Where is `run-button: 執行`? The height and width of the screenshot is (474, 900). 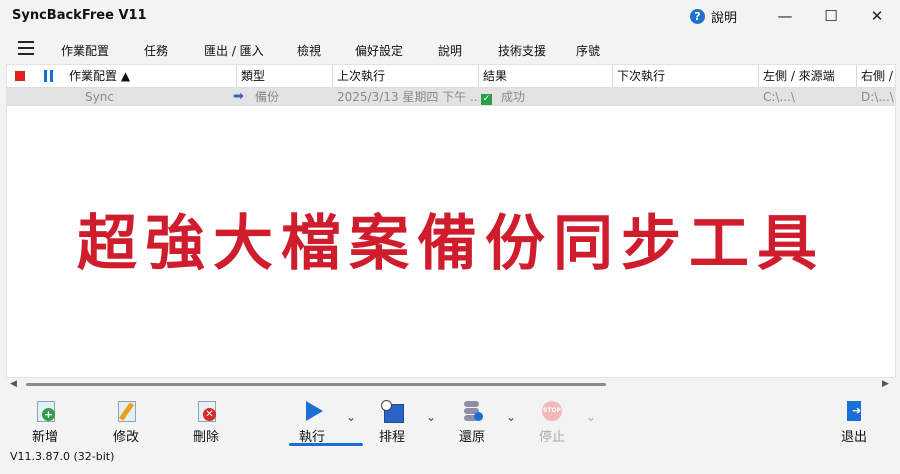
run-button: 執行 is located at coordinates (312, 421).